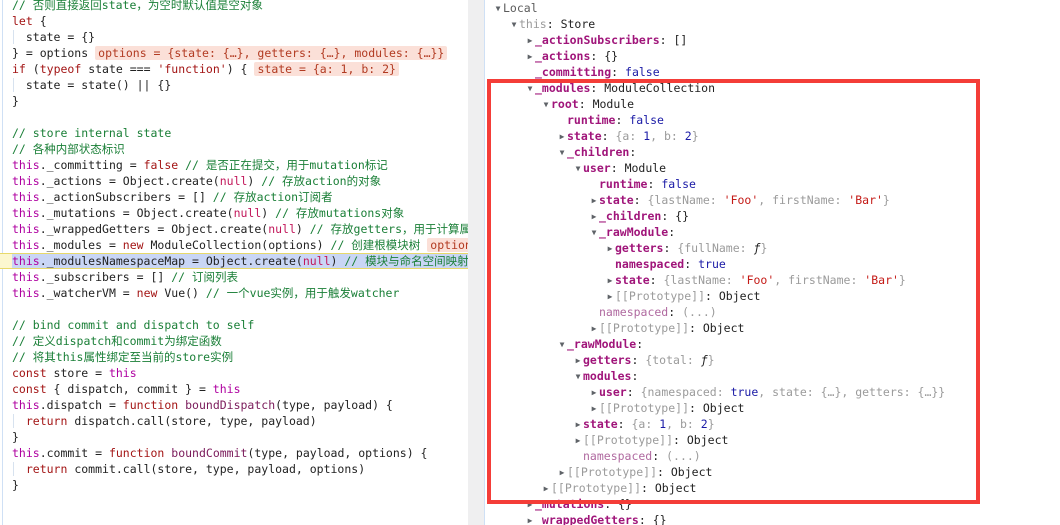 This screenshot has width=1060, height=525. What do you see at coordinates (772, 40) in the screenshot?
I see `scope-tree-row: ▶ _actionSubscribers: []` at bounding box center [772, 40].